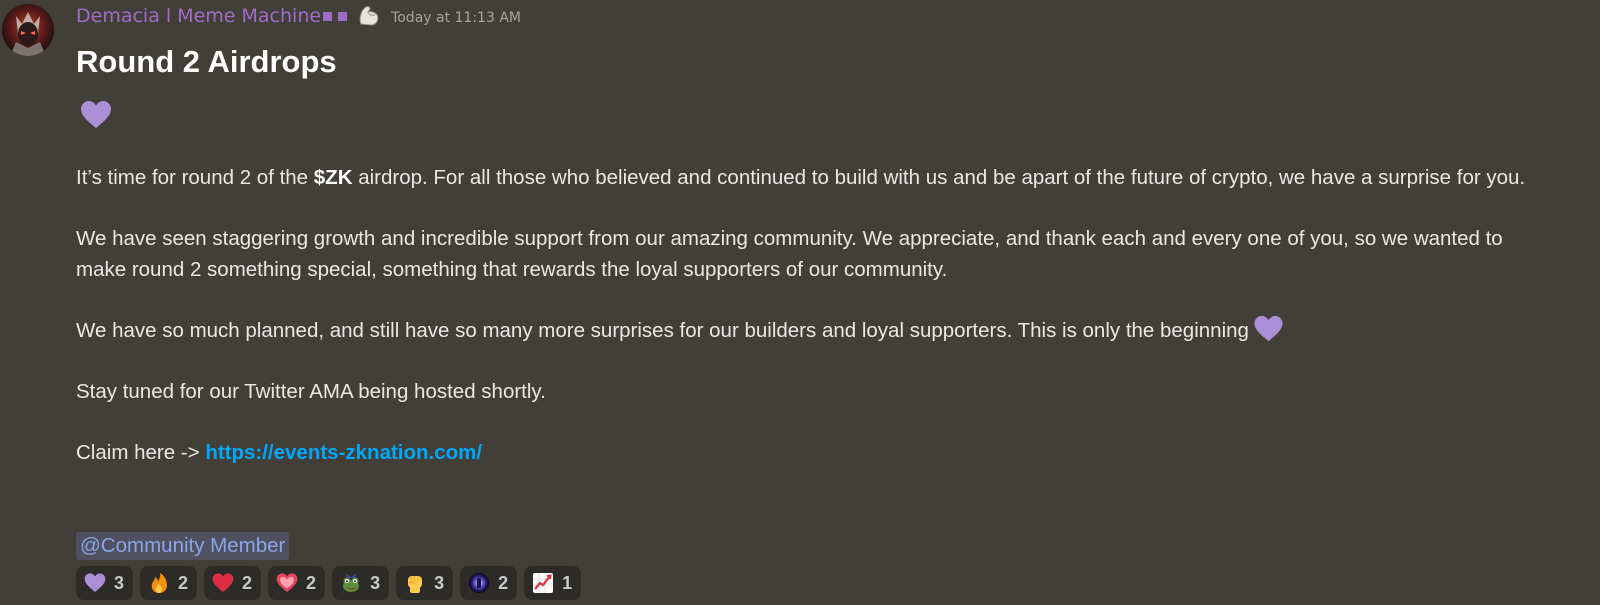  What do you see at coordinates (28, 30) in the screenshot?
I see `avatar` at bounding box center [28, 30].